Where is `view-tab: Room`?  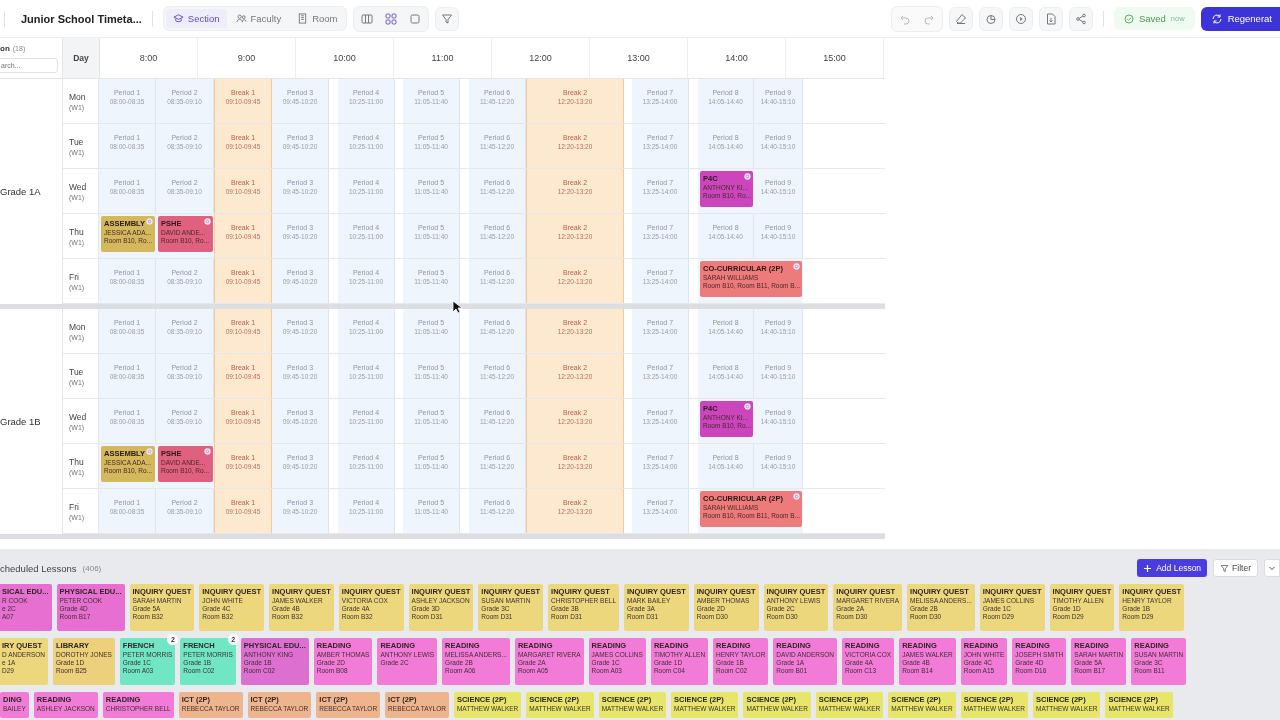 view-tab: Room is located at coordinates (317, 18).